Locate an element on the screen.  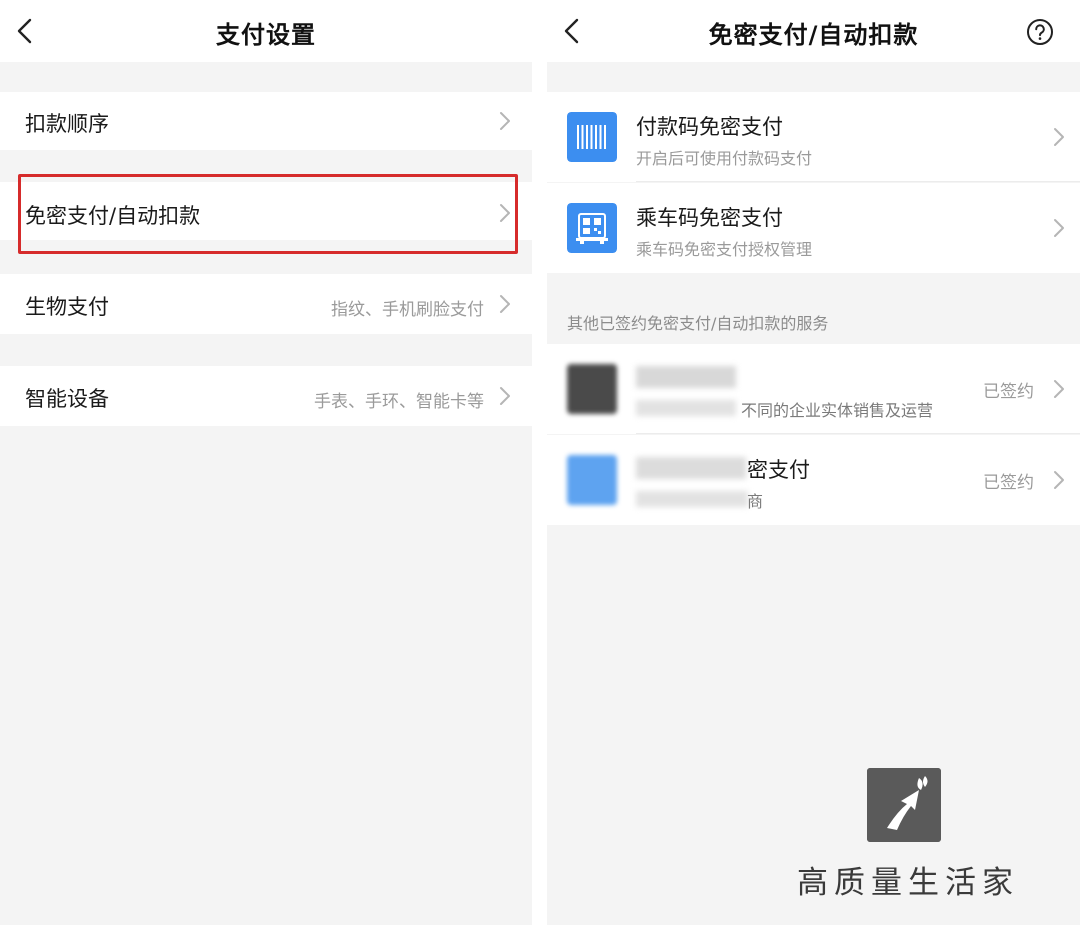
service-subtitle: 乘车码免密支付授权管理 is located at coordinates (724, 249).